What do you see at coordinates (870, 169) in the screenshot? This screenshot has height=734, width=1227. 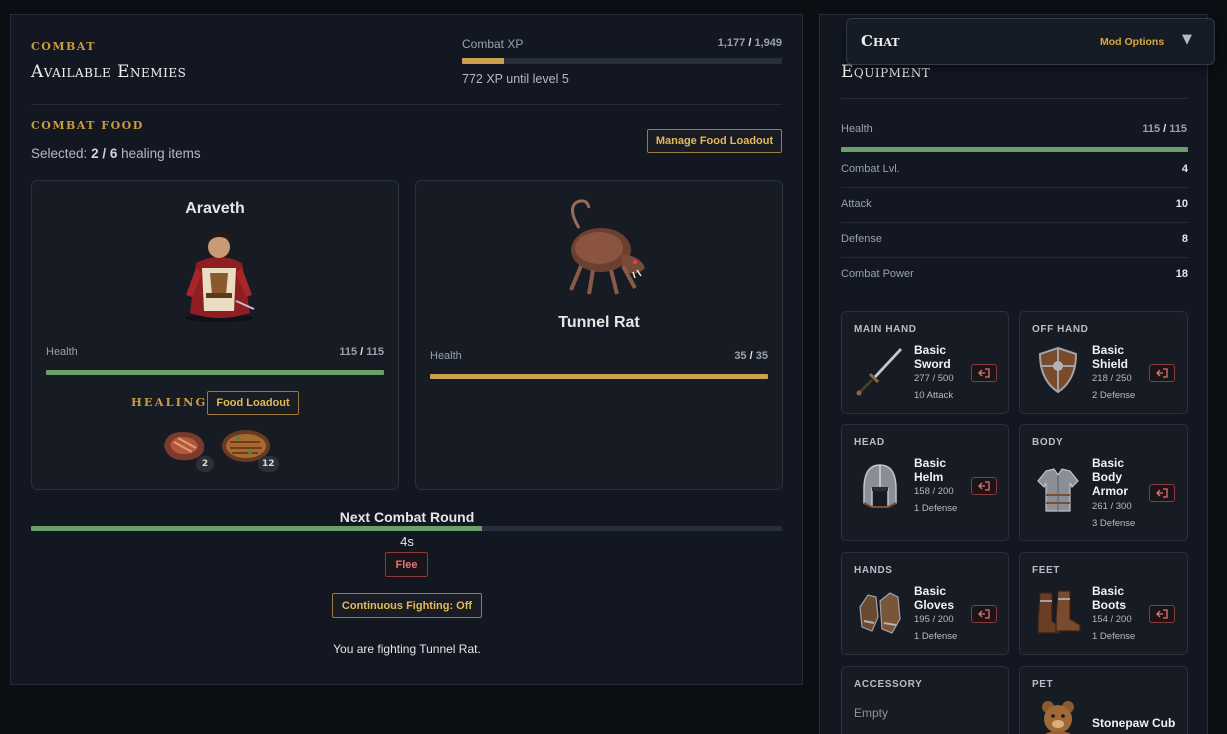 I see `stat-label: Combat Lvl.` at bounding box center [870, 169].